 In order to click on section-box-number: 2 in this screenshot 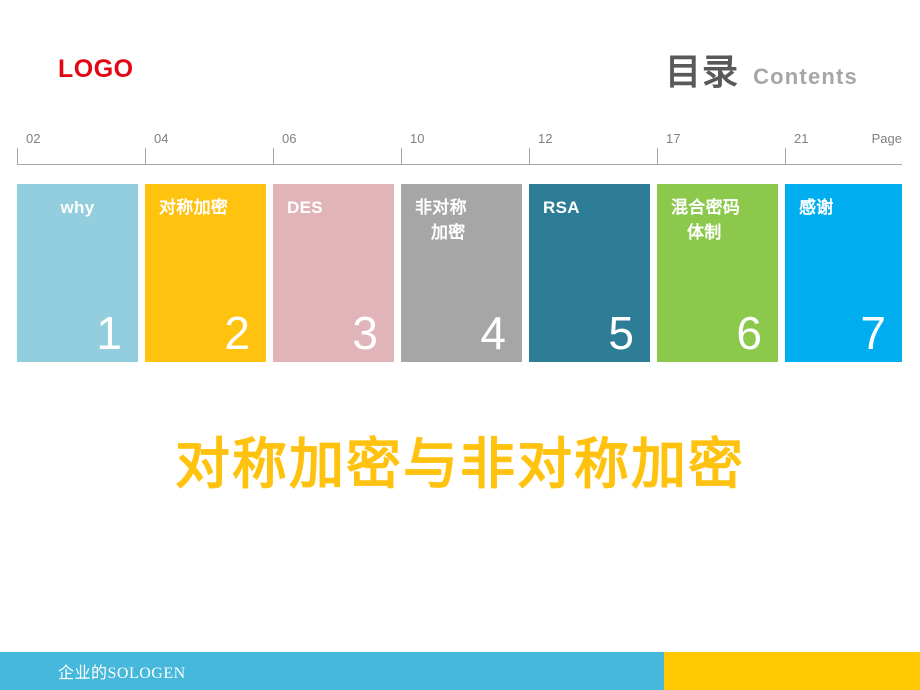, I will do `click(237, 333)`.